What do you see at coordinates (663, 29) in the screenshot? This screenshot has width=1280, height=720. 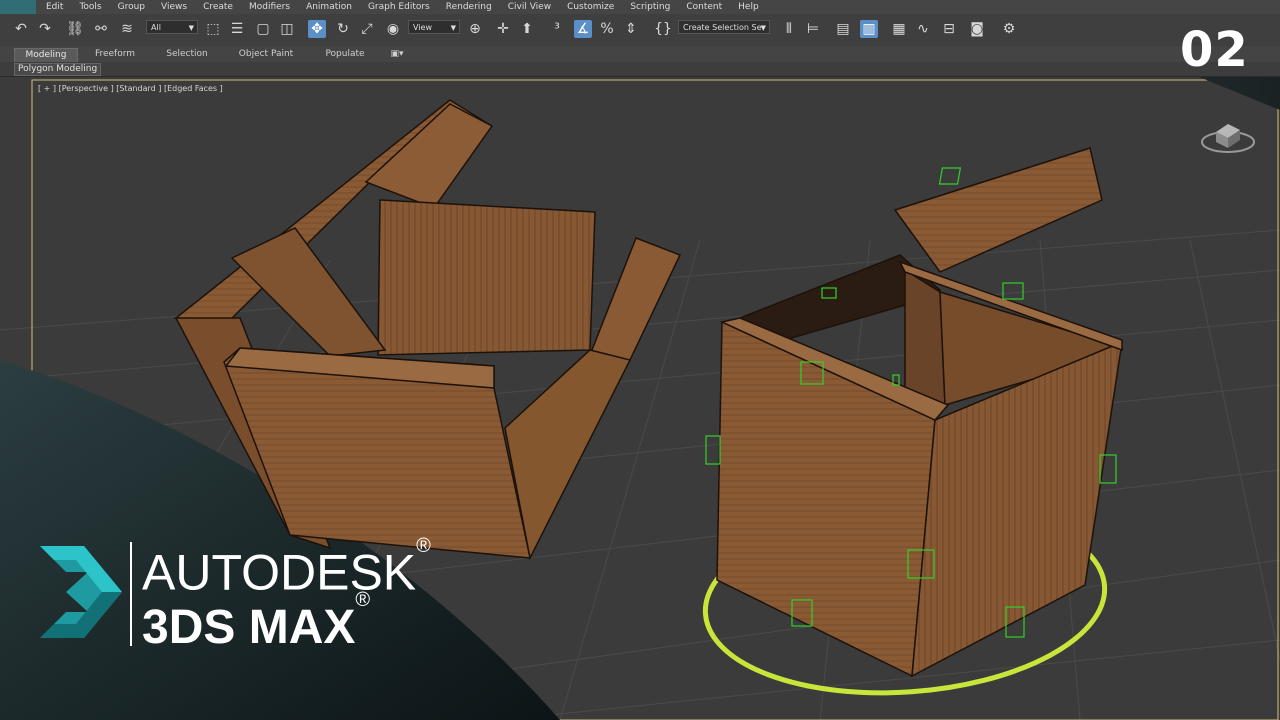 I see `edit-named-selection-icon: {}` at bounding box center [663, 29].